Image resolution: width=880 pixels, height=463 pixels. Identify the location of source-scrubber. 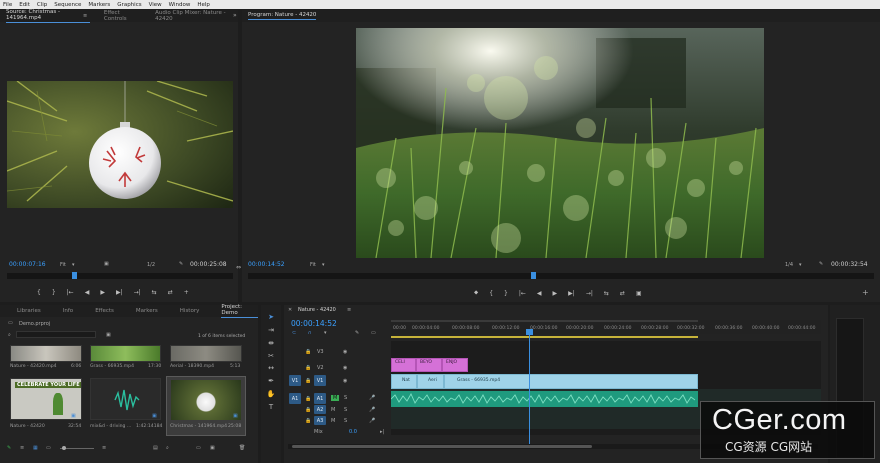
(120, 275).